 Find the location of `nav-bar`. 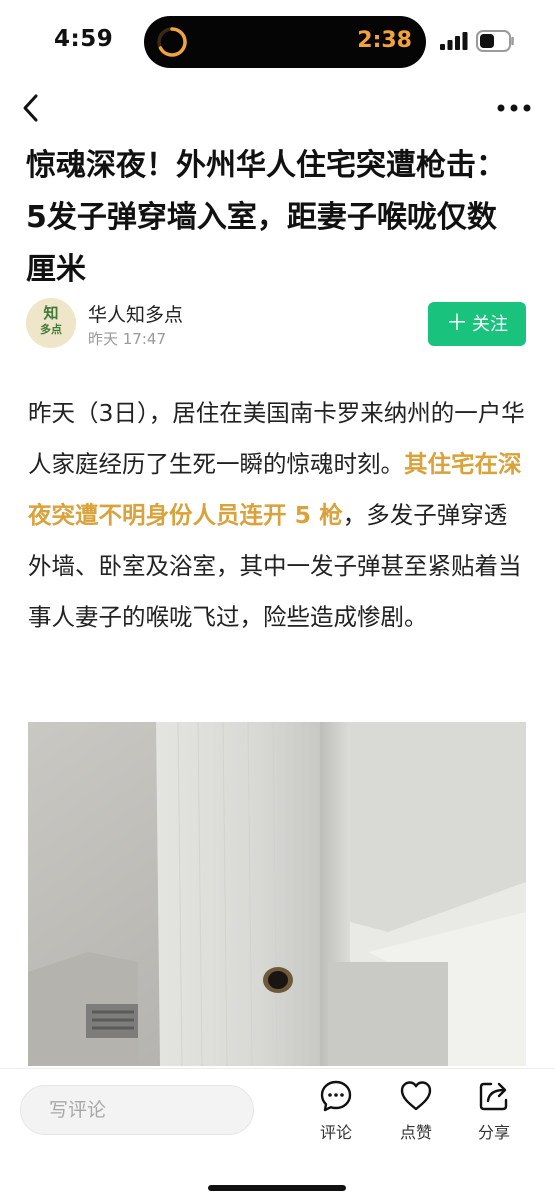

nav-bar is located at coordinates (277, 108).